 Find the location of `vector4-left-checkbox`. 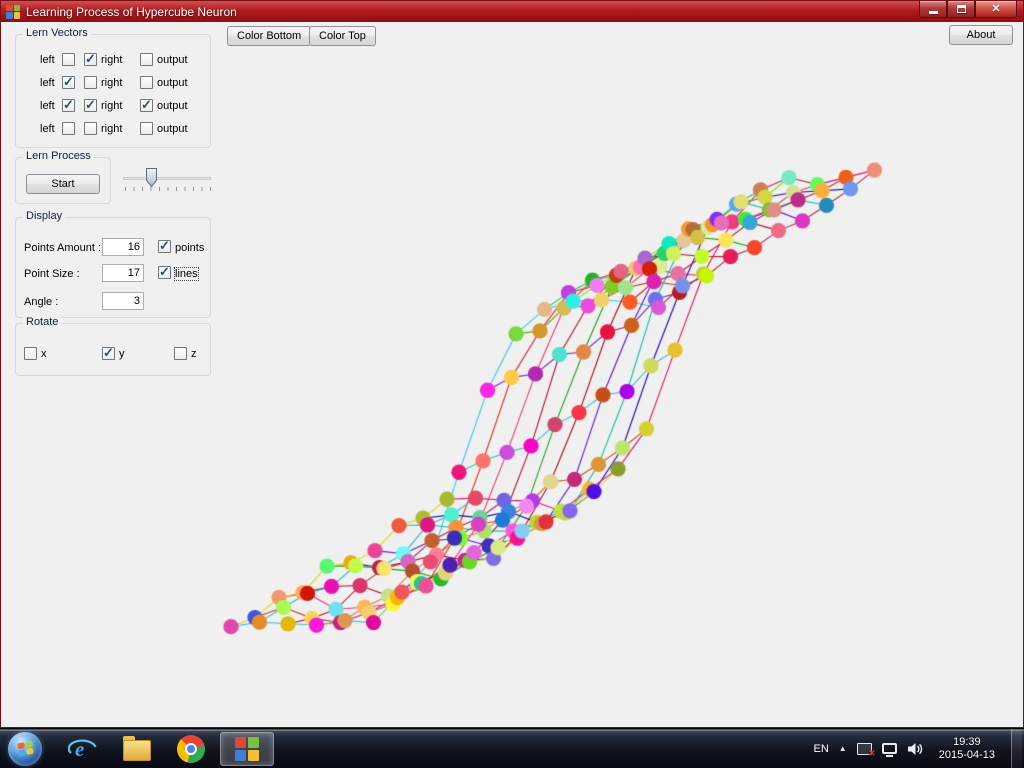

vector4-left-checkbox is located at coordinates (68, 128).